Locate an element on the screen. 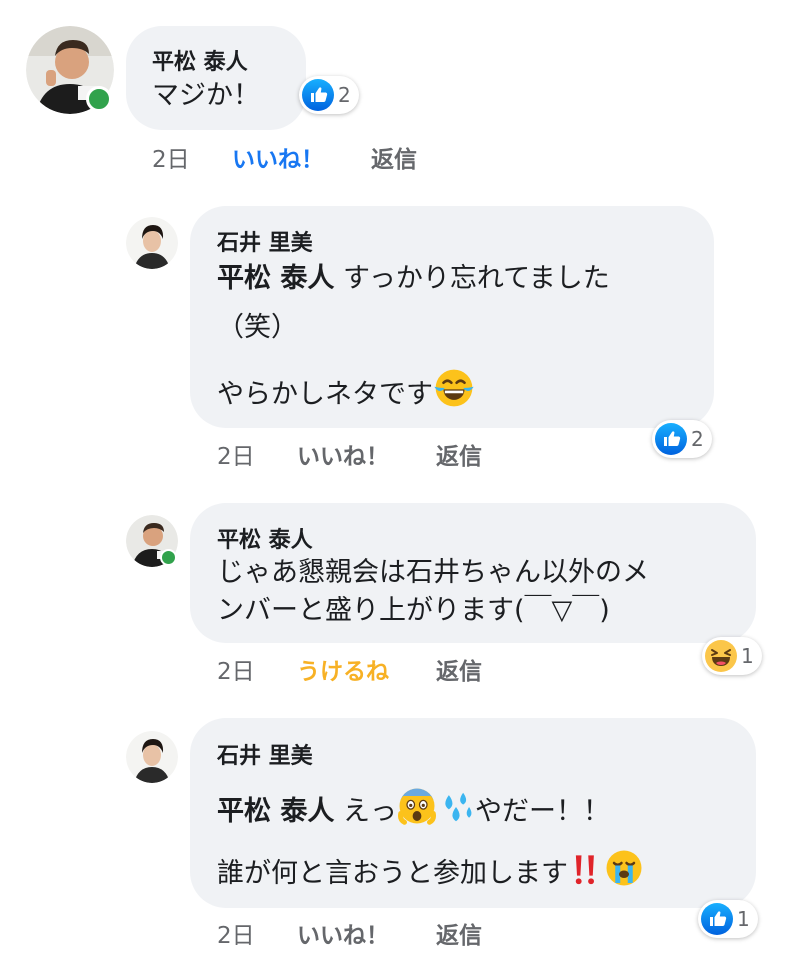  comment-text-line: 誰が何と言おうと参加します is located at coordinates (430, 869).